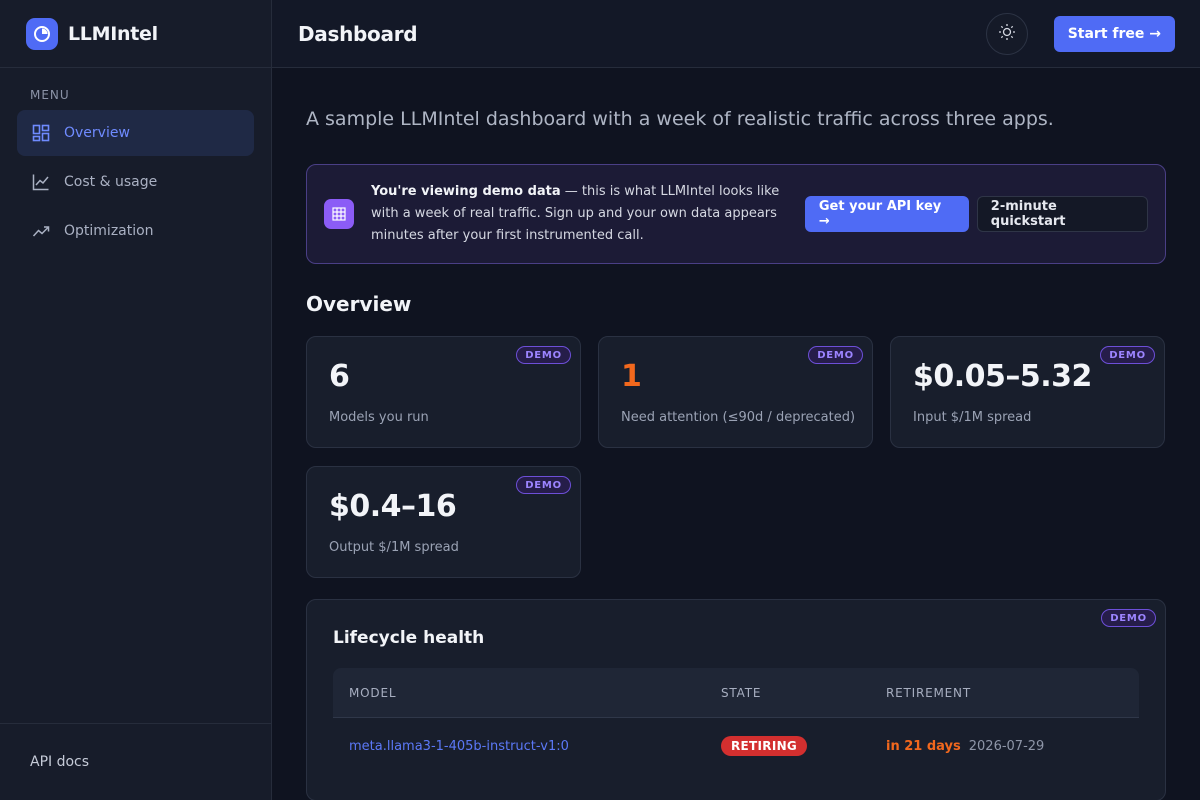 The image size is (1200, 800). I want to click on grid-icon, so click(41, 133).